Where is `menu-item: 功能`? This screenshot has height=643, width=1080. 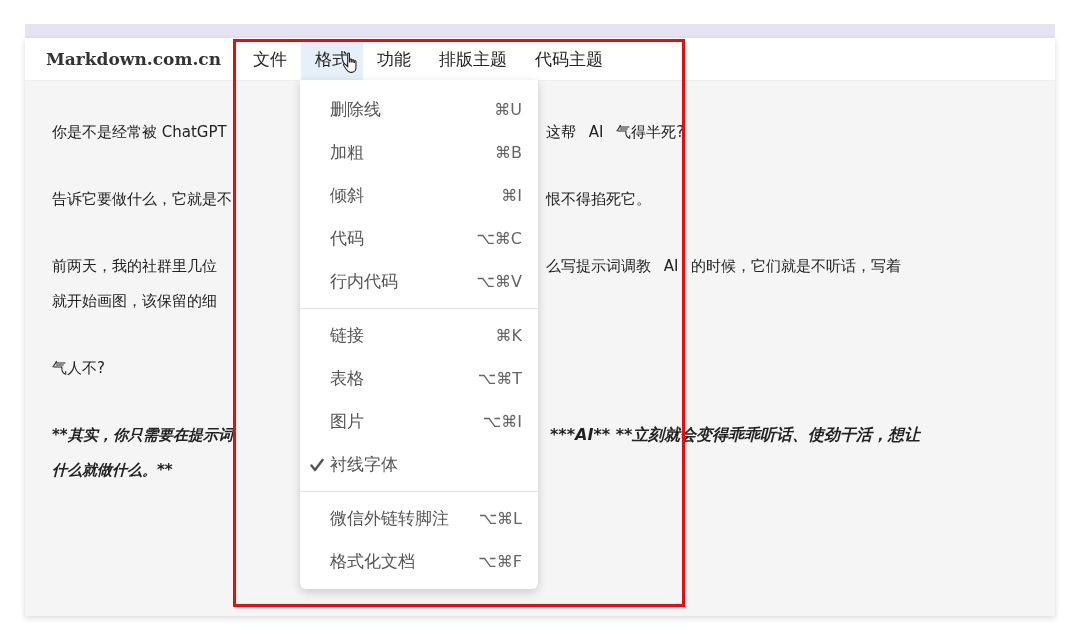
menu-item: 功能 is located at coordinates (394, 59).